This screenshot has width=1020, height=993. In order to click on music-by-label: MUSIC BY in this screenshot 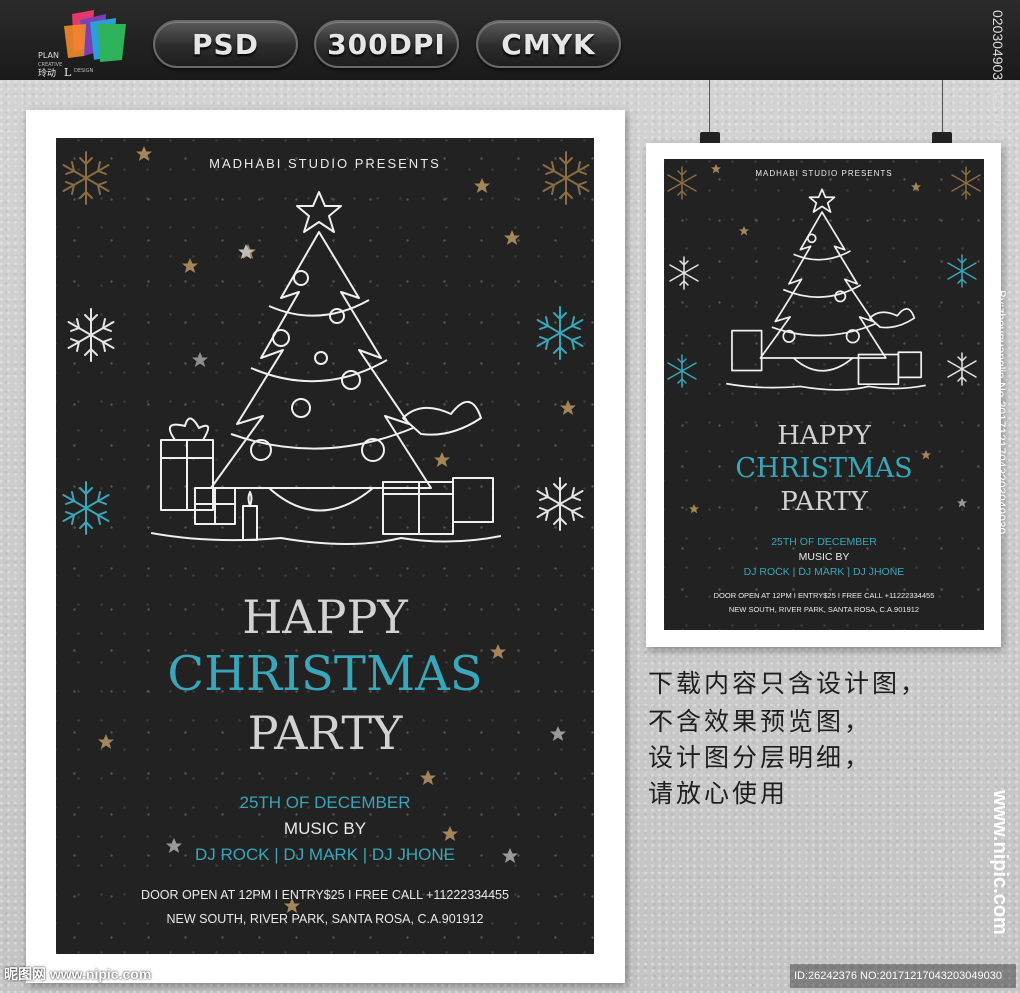, I will do `click(325, 828)`.